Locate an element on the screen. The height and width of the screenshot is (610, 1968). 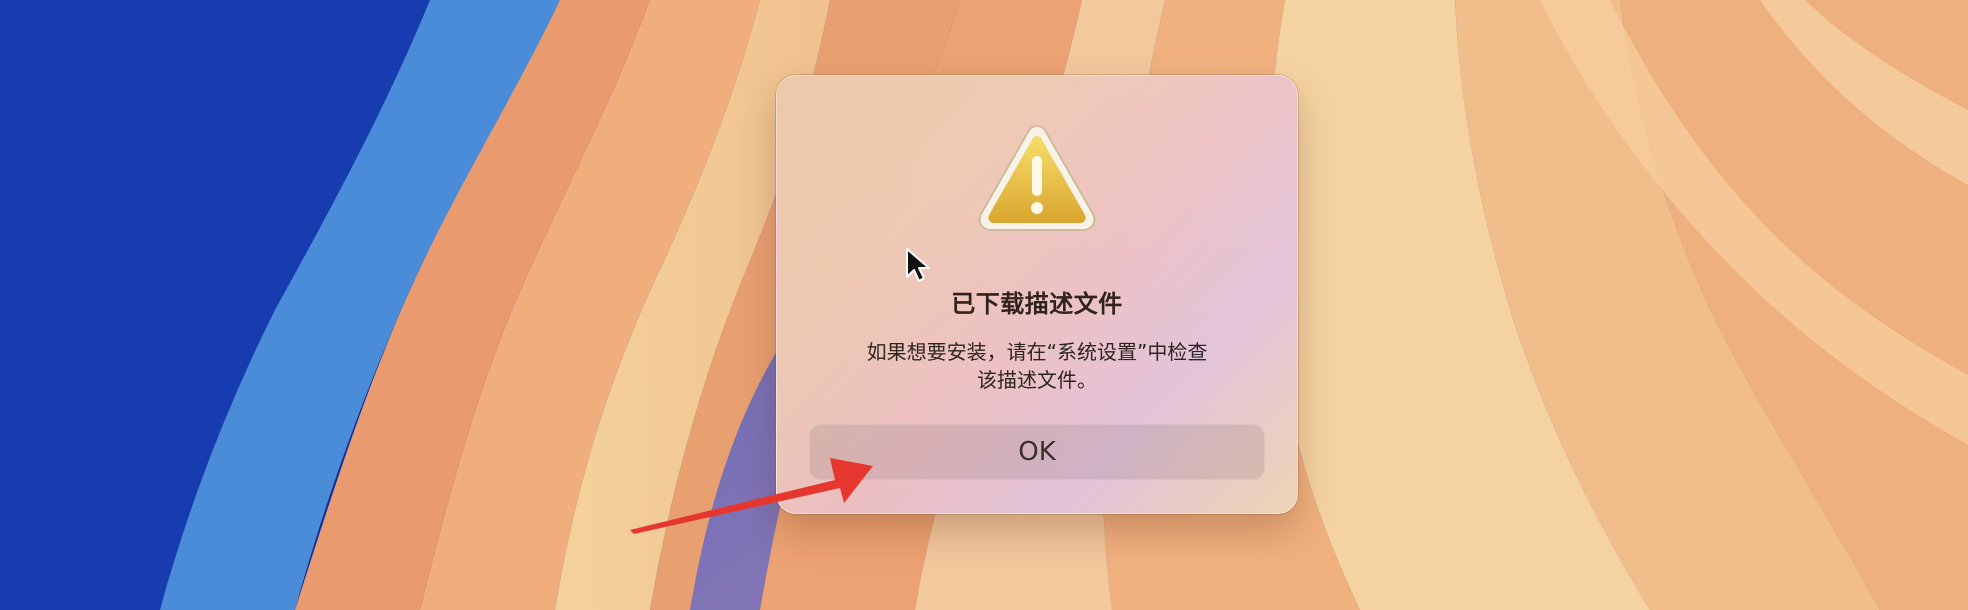
annotation-arrow-icon is located at coordinates (751, 496).